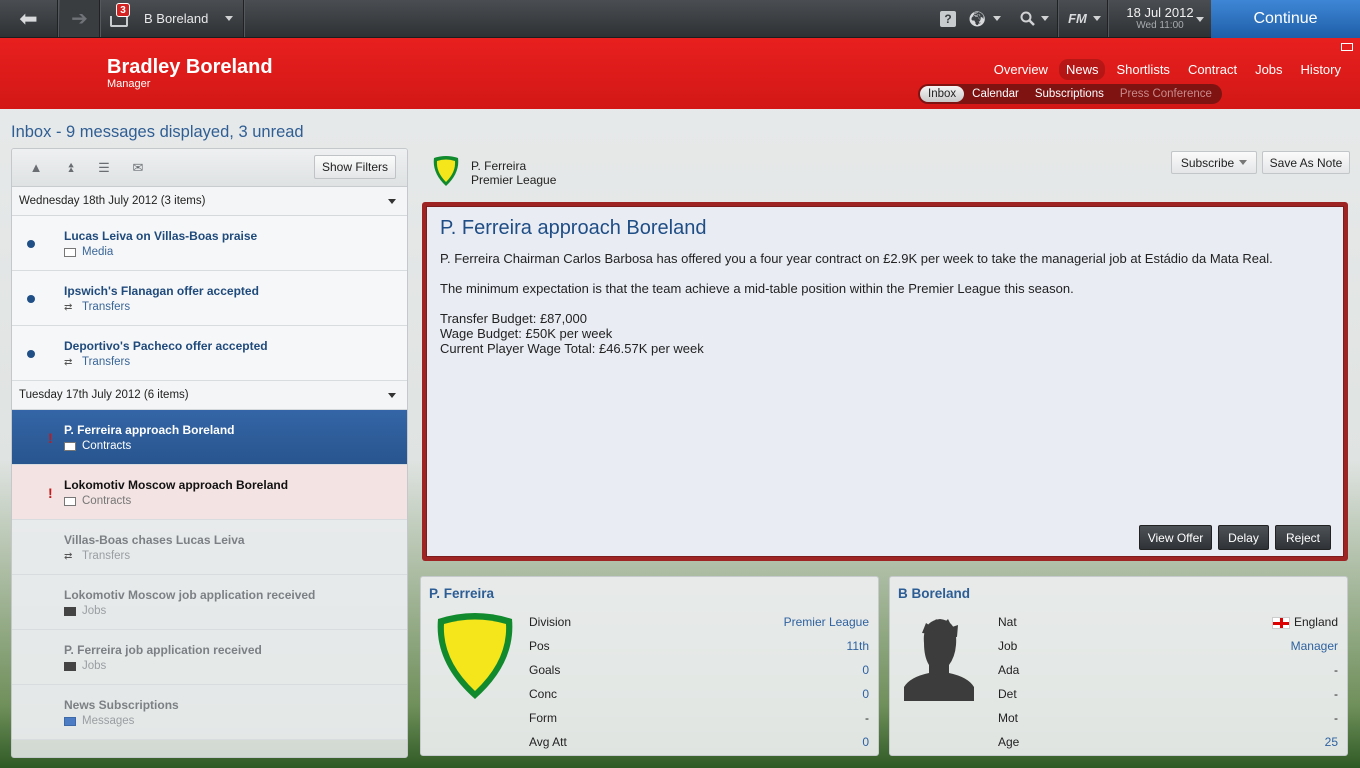 This screenshot has width=1360, height=768. I want to click on subscribe-button: Subscribe, so click(1214, 162).